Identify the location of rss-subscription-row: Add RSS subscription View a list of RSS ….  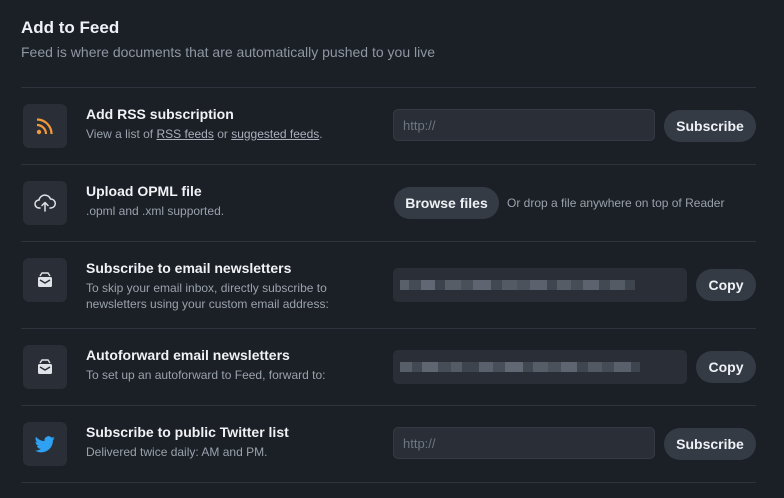
(388, 126).